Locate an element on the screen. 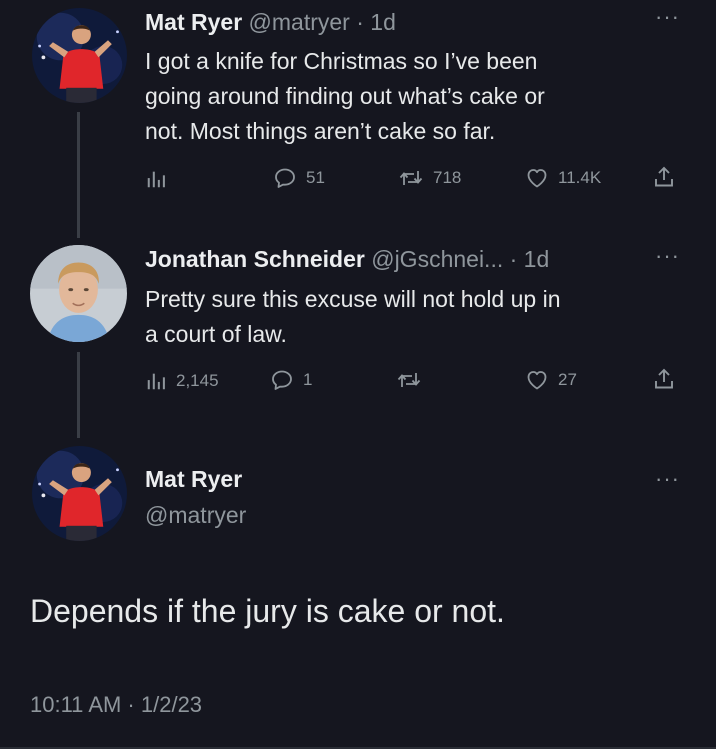  like-count: 11.4K is located at coordinates (580, 177).